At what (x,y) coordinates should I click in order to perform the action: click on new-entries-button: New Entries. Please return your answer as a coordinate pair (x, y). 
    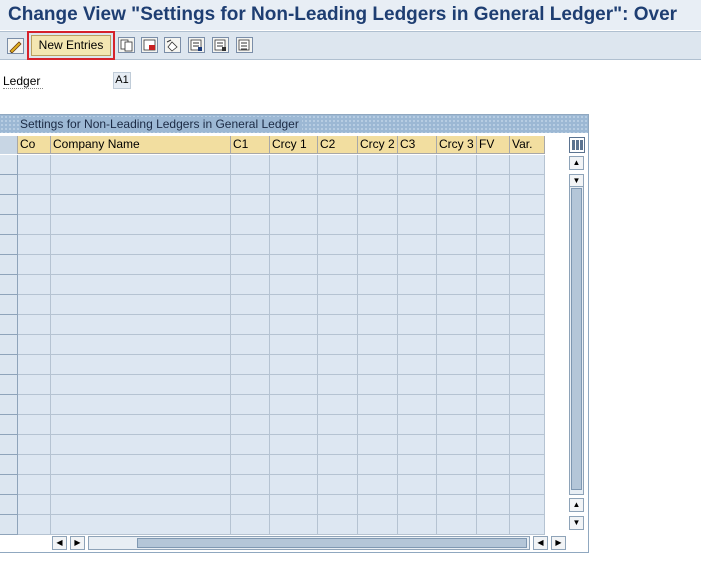
    Looking at the image, I should click on (71, 45).